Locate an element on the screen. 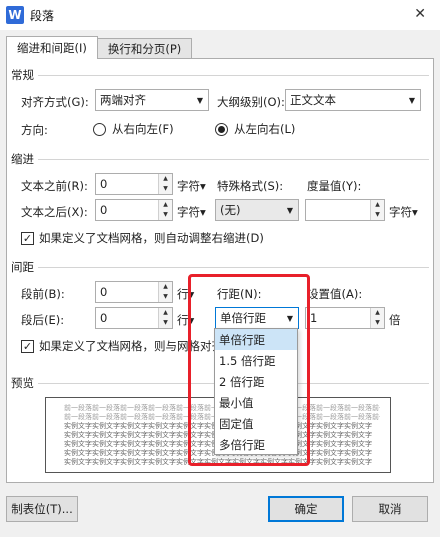 This screenshot has height=537, width=440. tab-bar: 缩进和间距(I) 换行和分页(P) is located at coordinates (99, 47).